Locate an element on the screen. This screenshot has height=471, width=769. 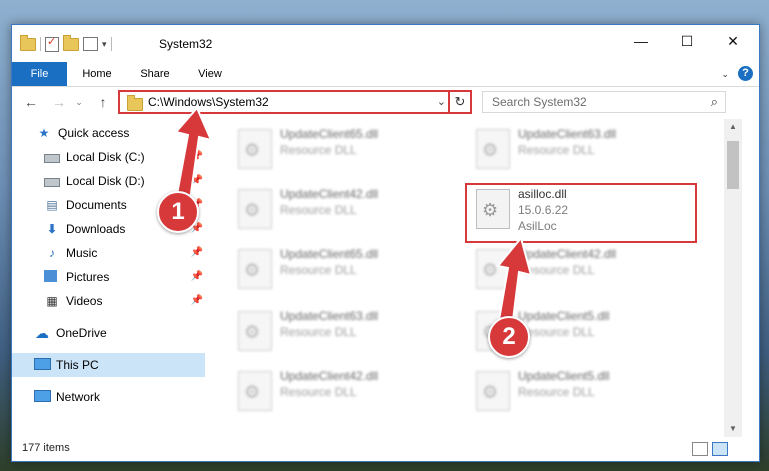
step-1-badge: 1 is located at coordinates (178, 212).